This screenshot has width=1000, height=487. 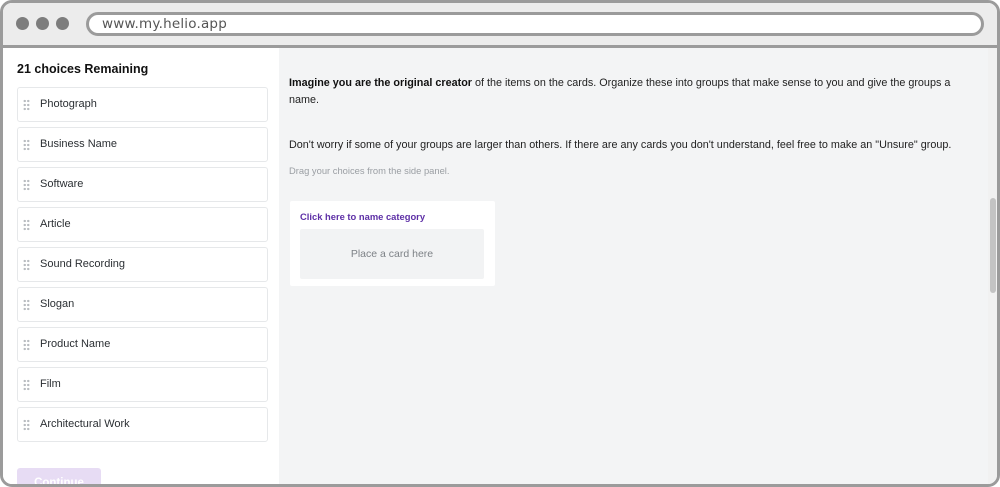 I want to click on choice-label: Product Name, so click(x=75, y=344).